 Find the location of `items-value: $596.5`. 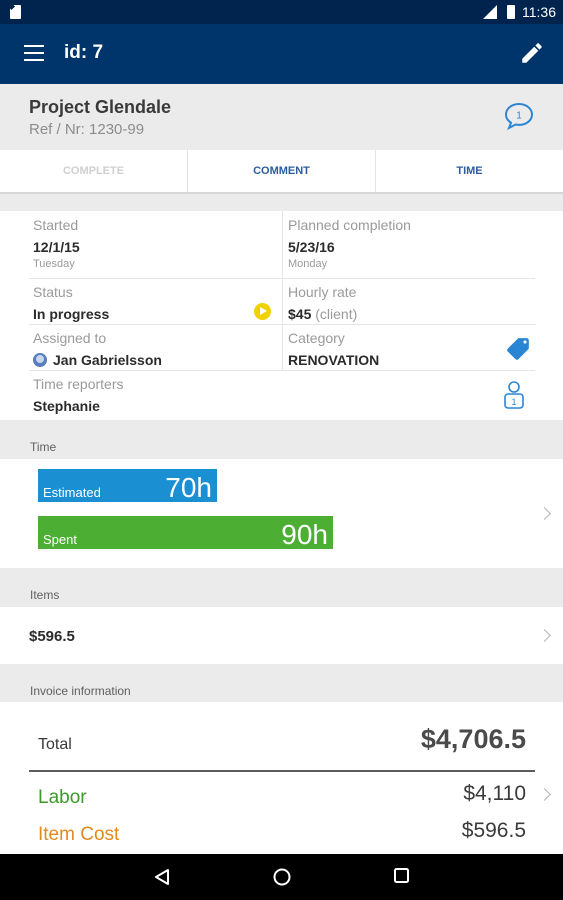

items-value: $596.5 is located at coordinates (52, 636).